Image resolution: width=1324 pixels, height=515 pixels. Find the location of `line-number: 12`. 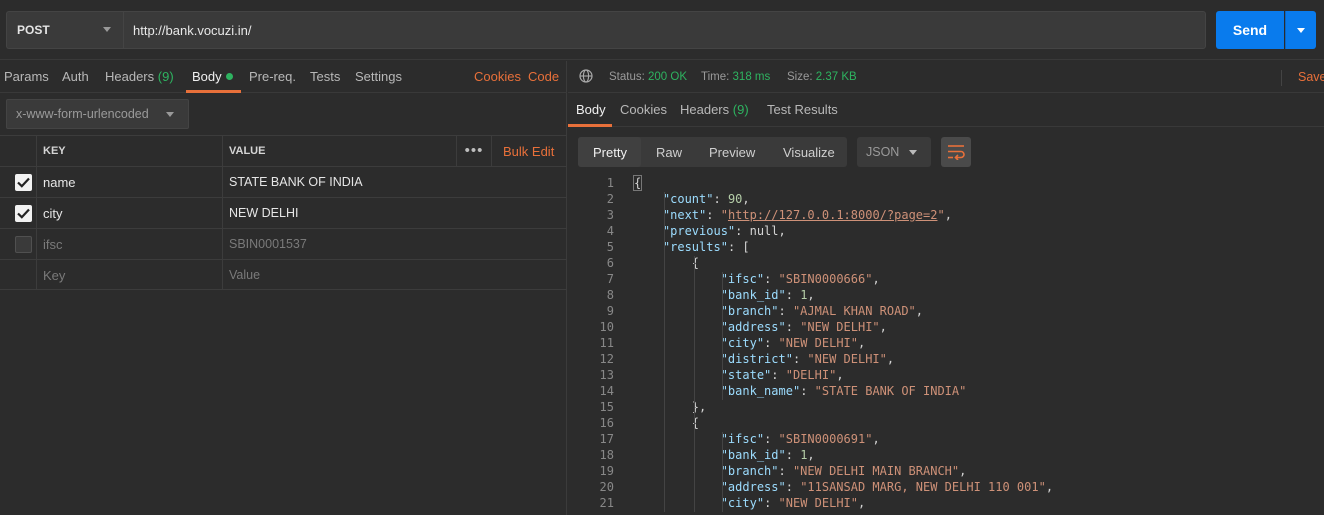

line-number: 12 is located at coordinates (606, 359).